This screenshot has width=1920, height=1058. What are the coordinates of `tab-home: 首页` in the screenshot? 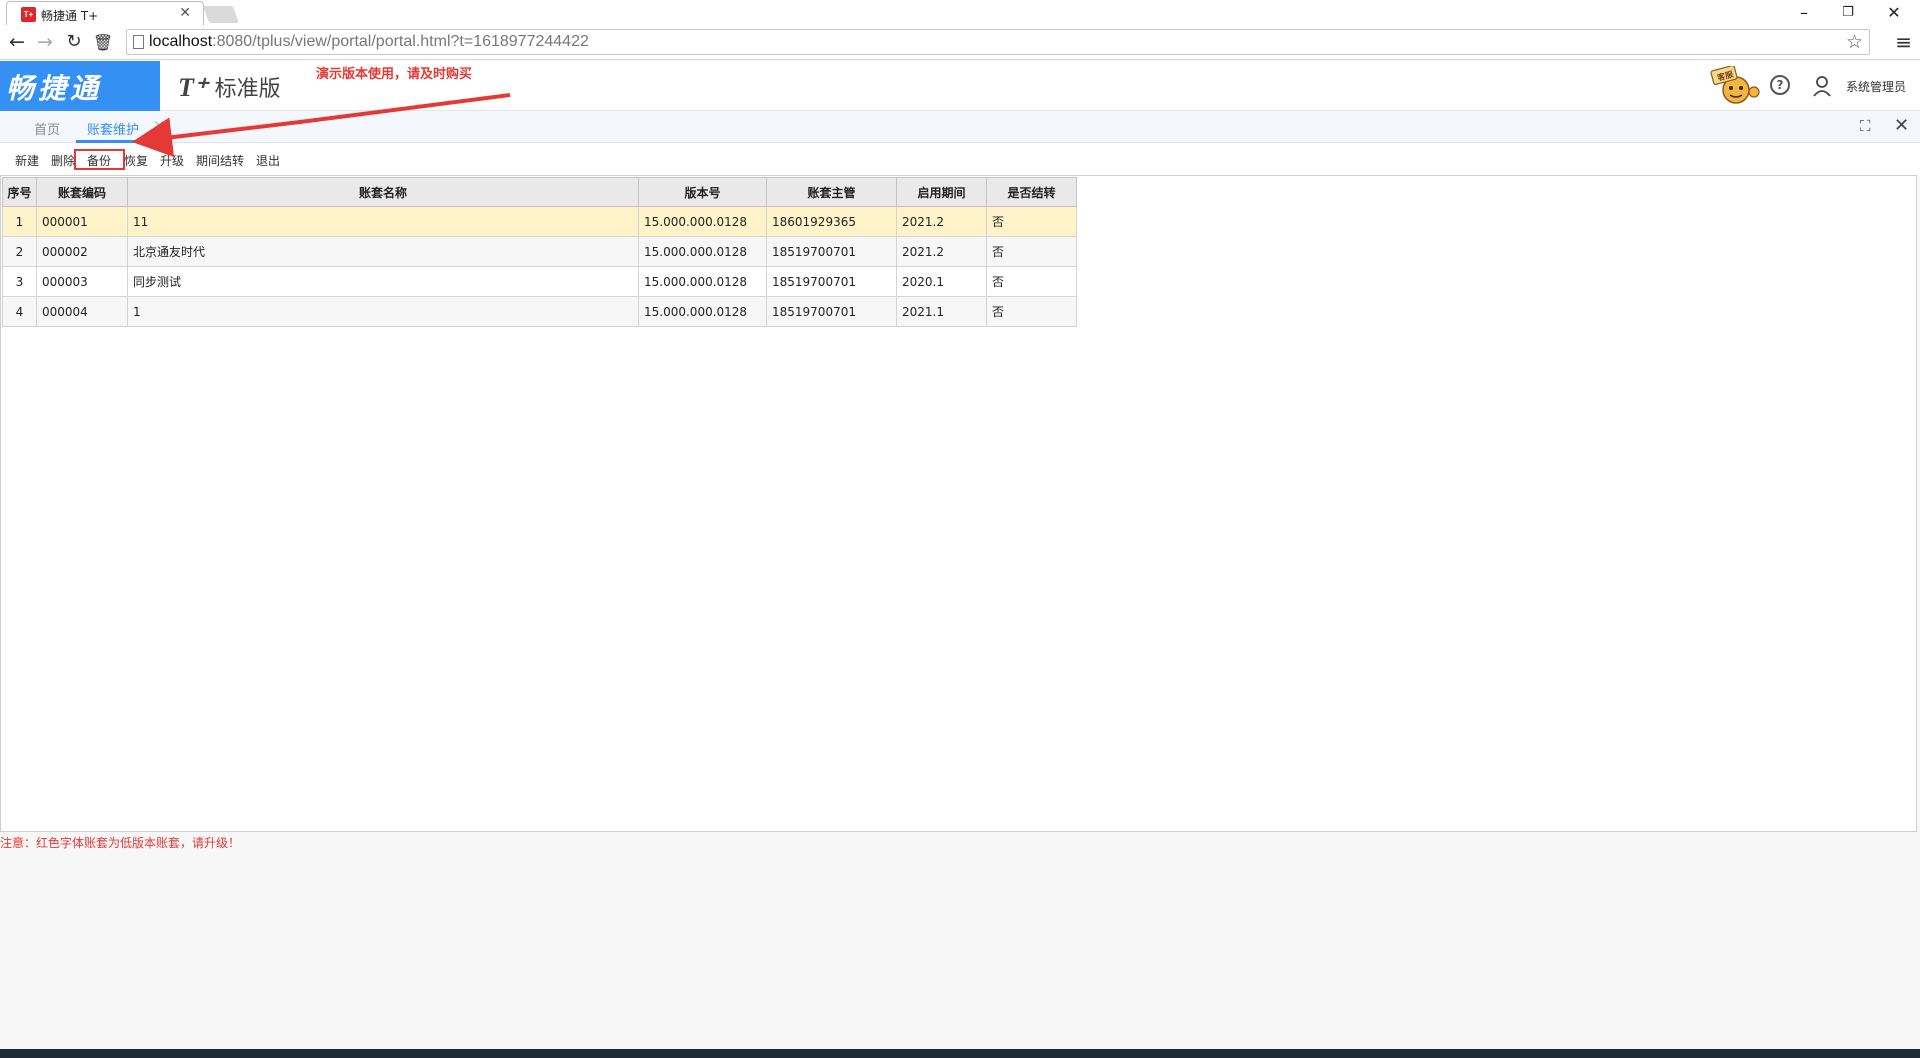 It's located at (47, 128).